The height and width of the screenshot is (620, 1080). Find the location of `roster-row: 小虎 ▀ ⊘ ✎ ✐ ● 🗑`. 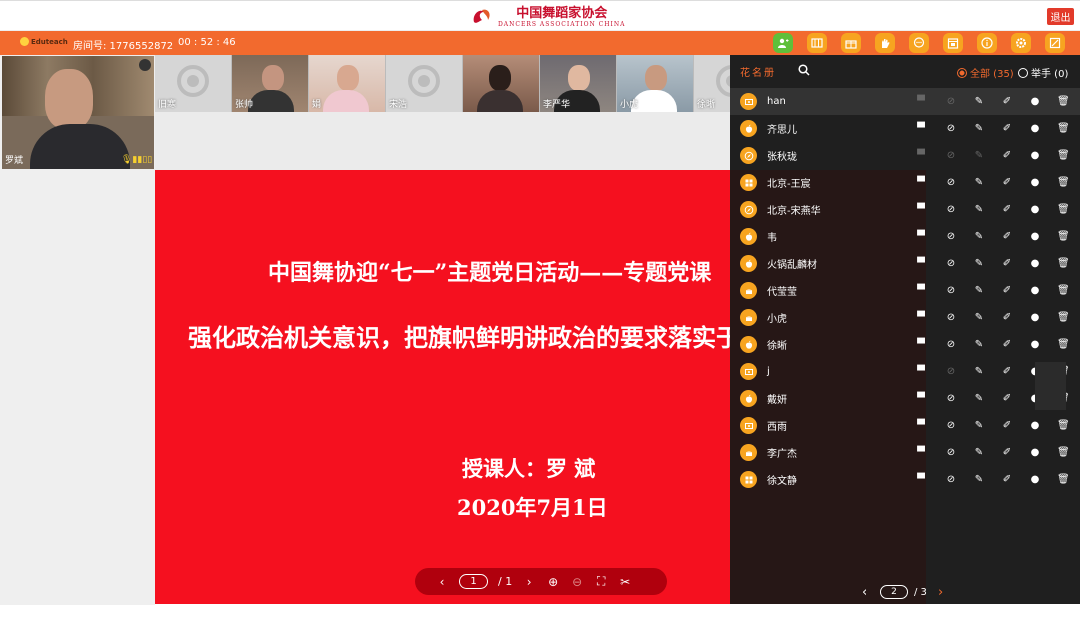

roster-row: 小虎 ▀ ⊘ ✎ ✐ ● 🗑 is located at coordinates (905, 317).